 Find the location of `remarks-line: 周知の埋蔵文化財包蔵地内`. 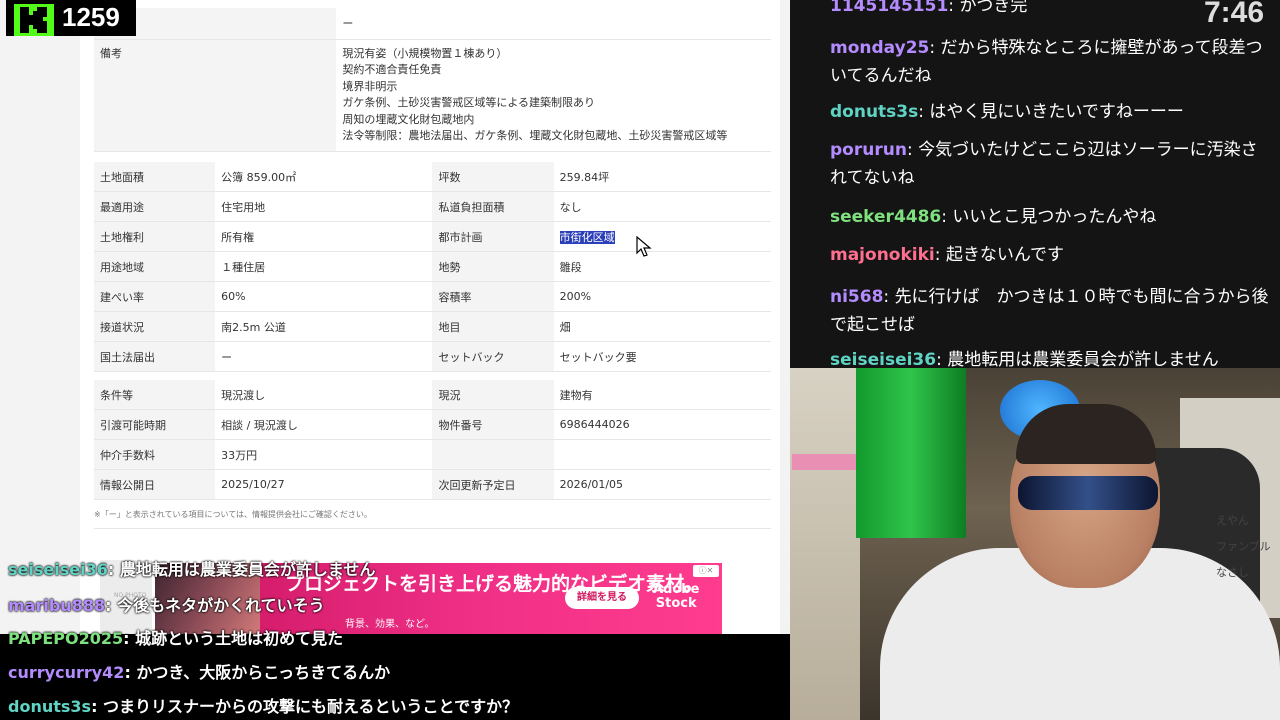

remarks-line: 周知の埋蔵文化財包蔵地内 is located at coordinates (408, 119).